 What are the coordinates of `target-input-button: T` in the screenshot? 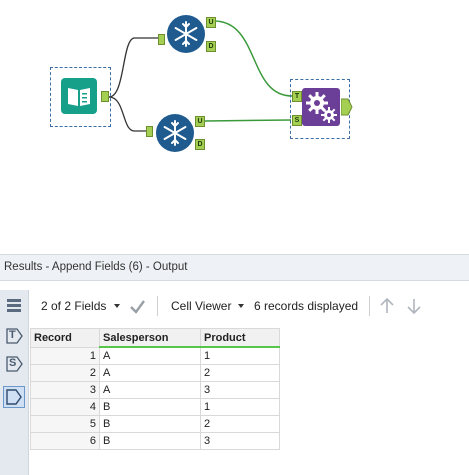 It's located at (14, 336).